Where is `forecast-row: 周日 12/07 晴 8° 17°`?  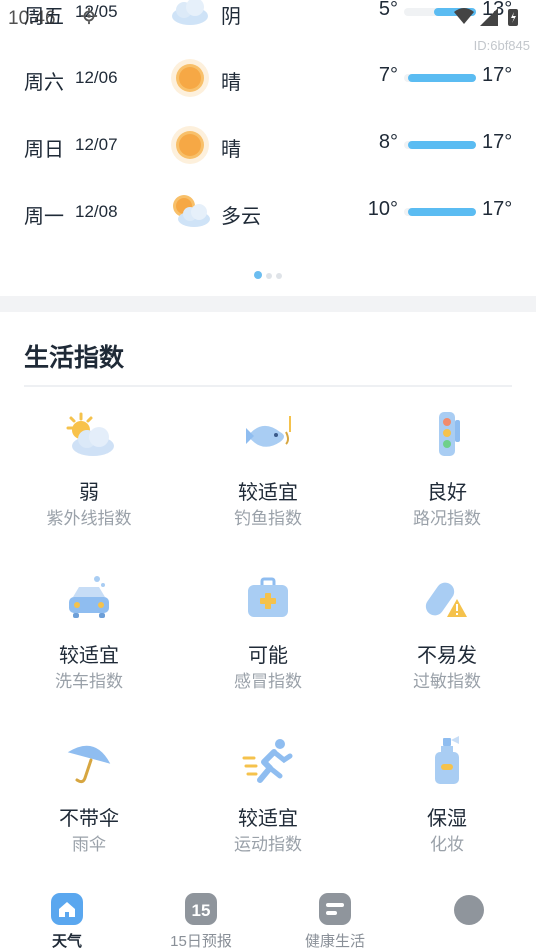
forecast-row: 周日 12/07 晴 8° 17° is located at coordinates (268, 145).